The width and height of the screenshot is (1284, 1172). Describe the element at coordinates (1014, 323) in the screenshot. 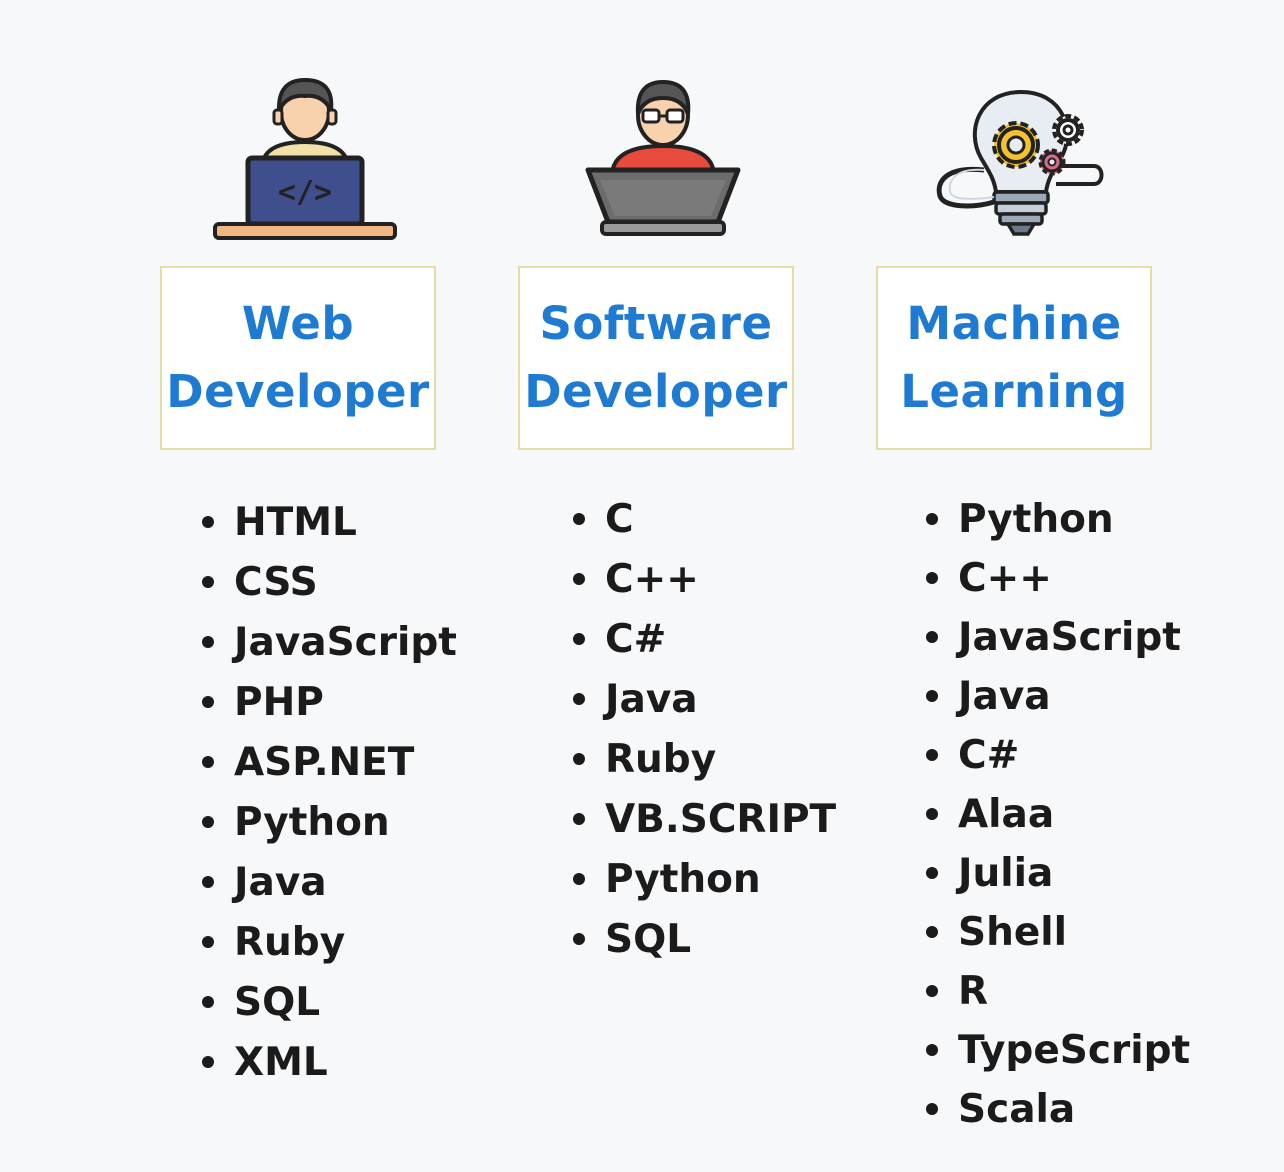

I see `machine-learning-title-line-1: Machine` at that location.